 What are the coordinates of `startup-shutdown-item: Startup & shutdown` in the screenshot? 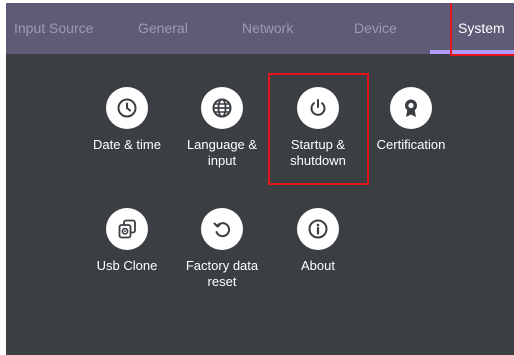 It's located at (318, 128).